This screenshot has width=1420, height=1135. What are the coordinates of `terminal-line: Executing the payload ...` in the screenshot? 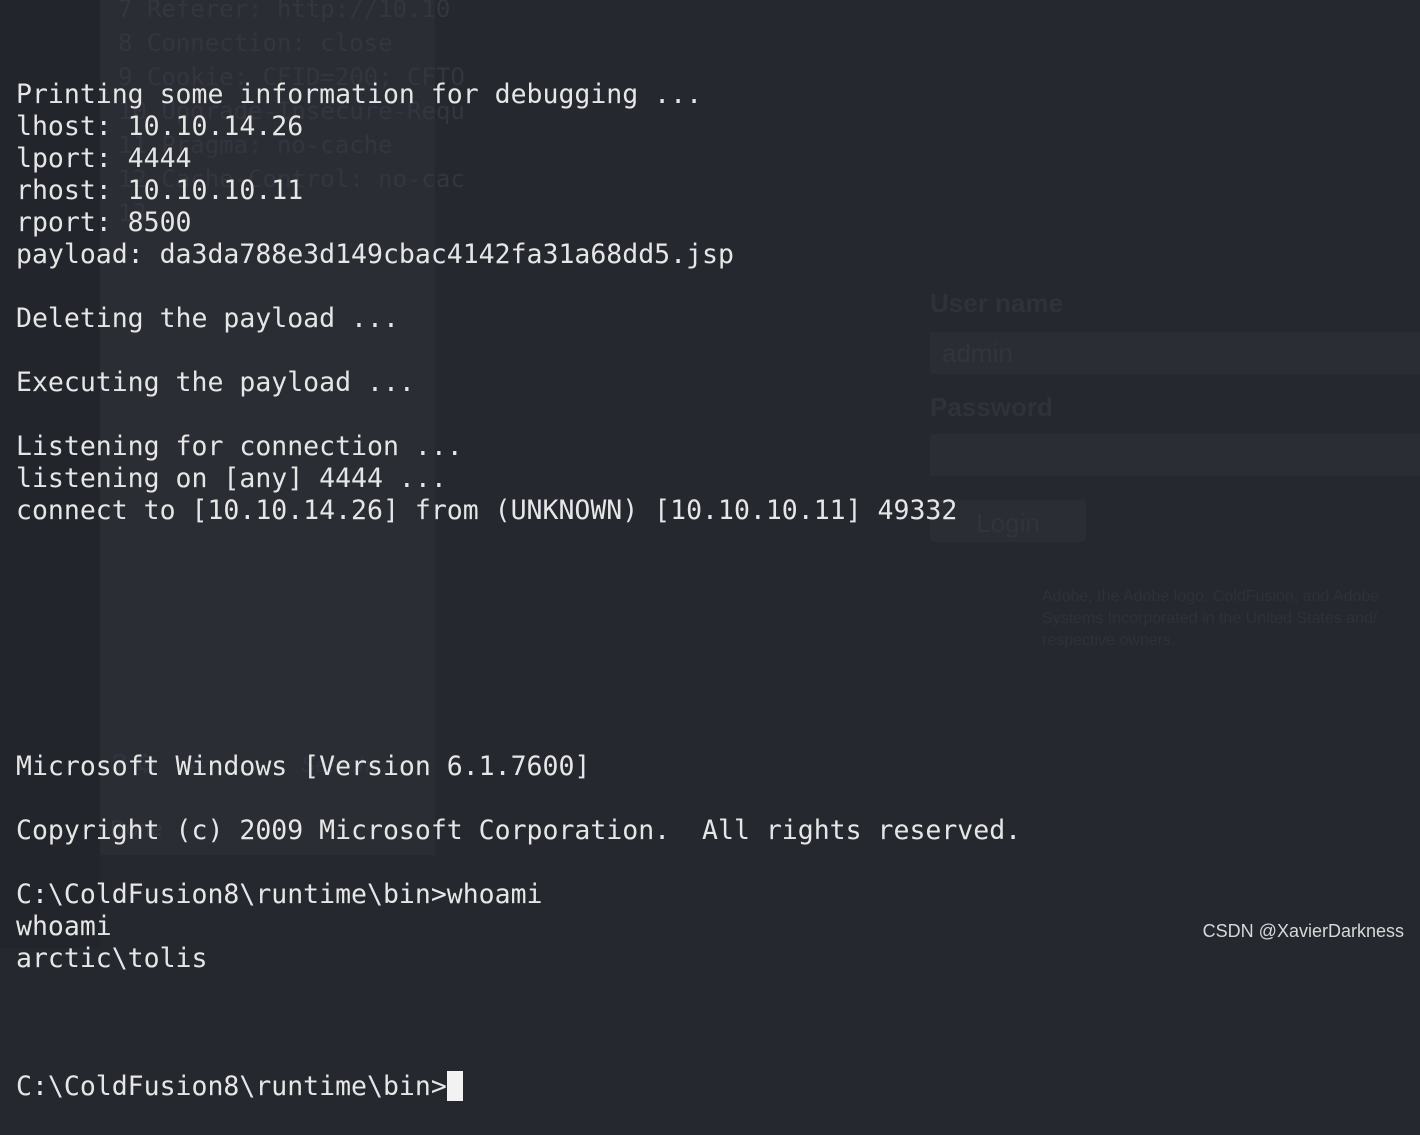 It's located at (215, 382).